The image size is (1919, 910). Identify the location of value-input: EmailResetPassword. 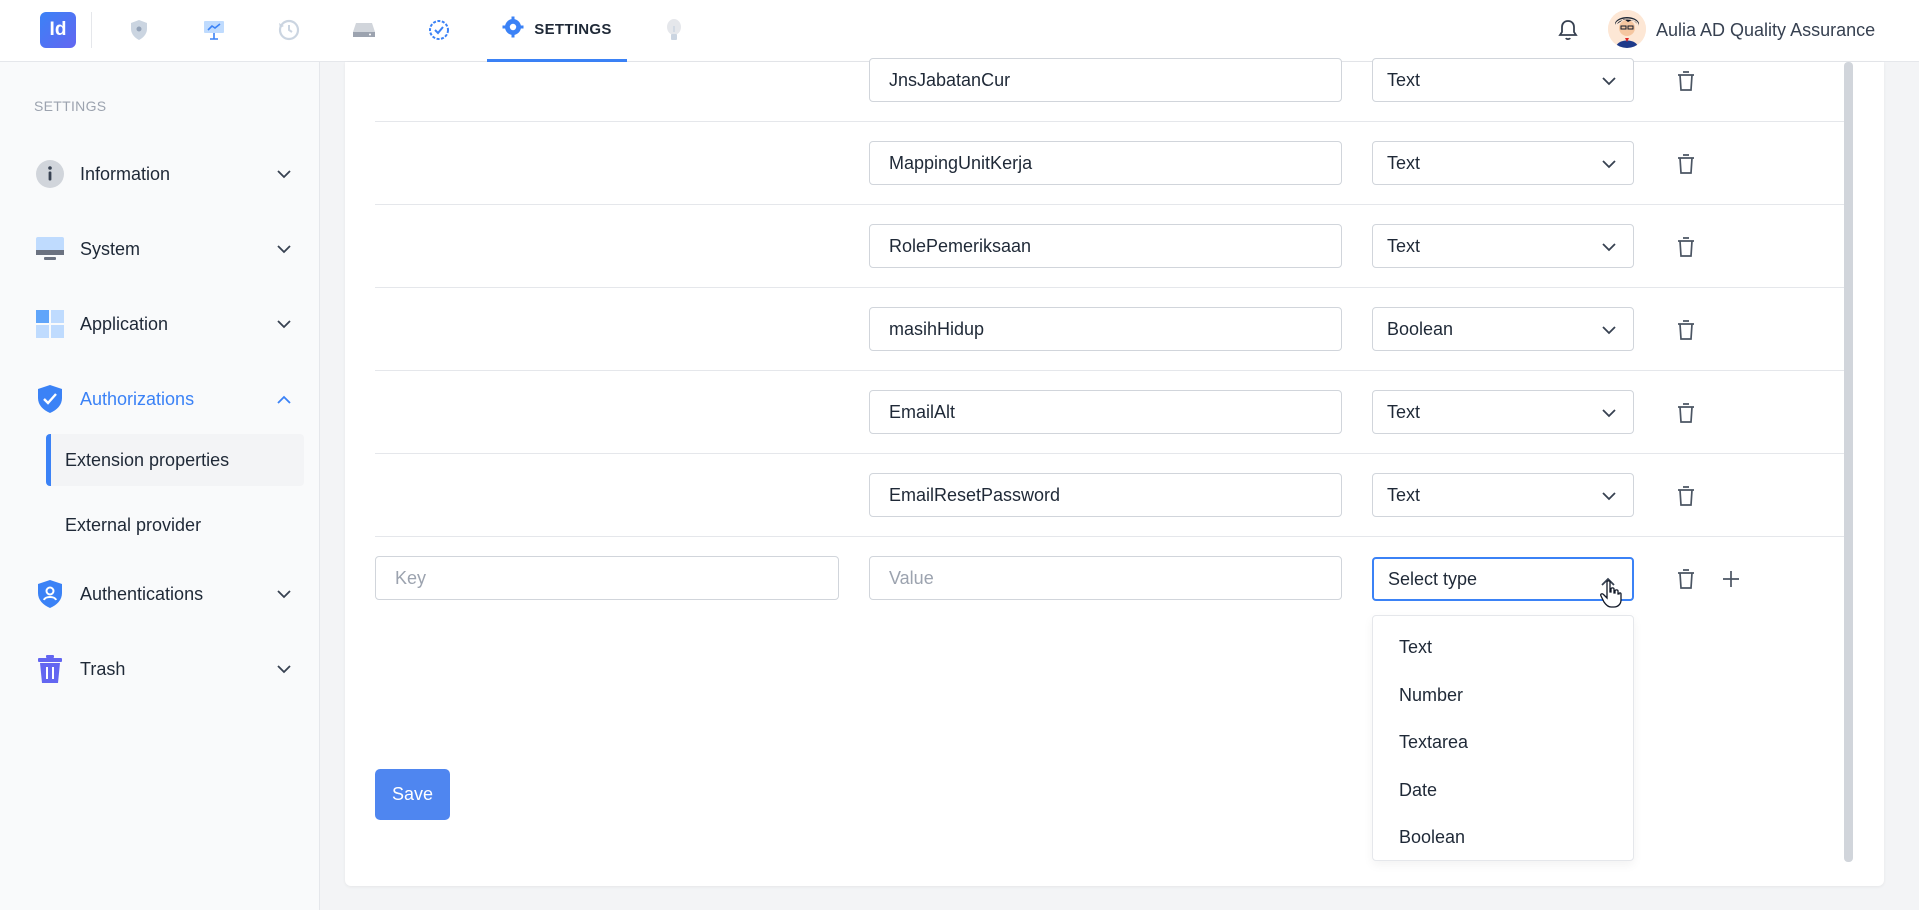
(1105, 495).